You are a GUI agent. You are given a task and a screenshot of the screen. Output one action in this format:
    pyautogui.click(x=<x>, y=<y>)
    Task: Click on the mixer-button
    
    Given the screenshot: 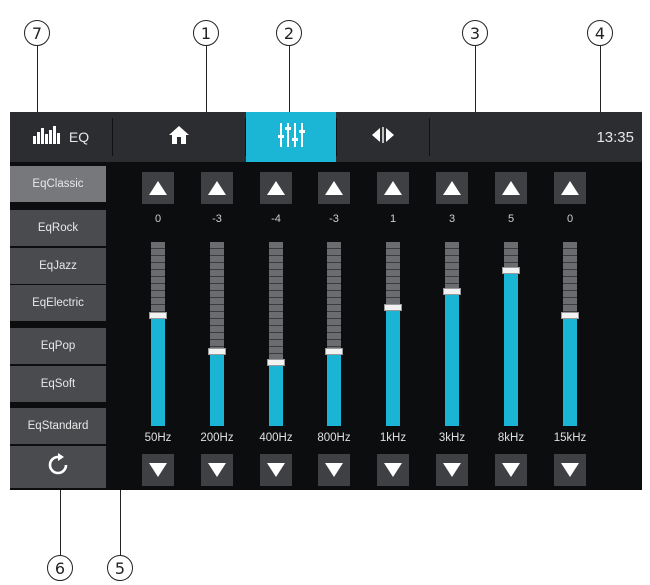 What is the action you would take?
    pyautogui.click(x=291, y=137)
    